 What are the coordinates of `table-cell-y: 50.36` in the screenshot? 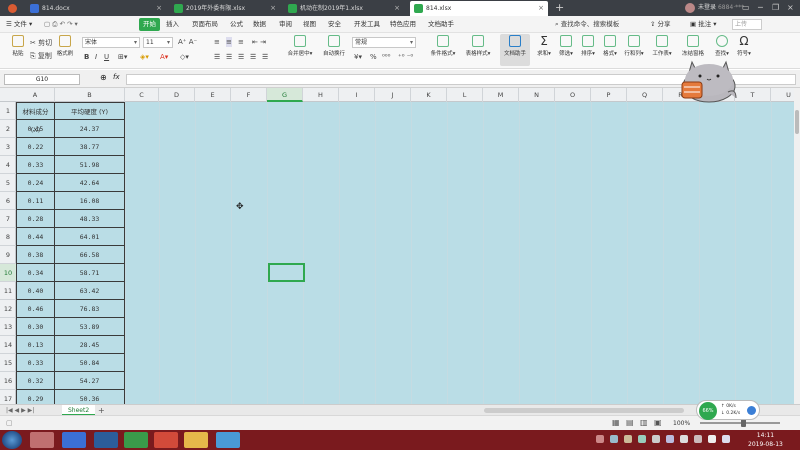 It's located at (90, 397).